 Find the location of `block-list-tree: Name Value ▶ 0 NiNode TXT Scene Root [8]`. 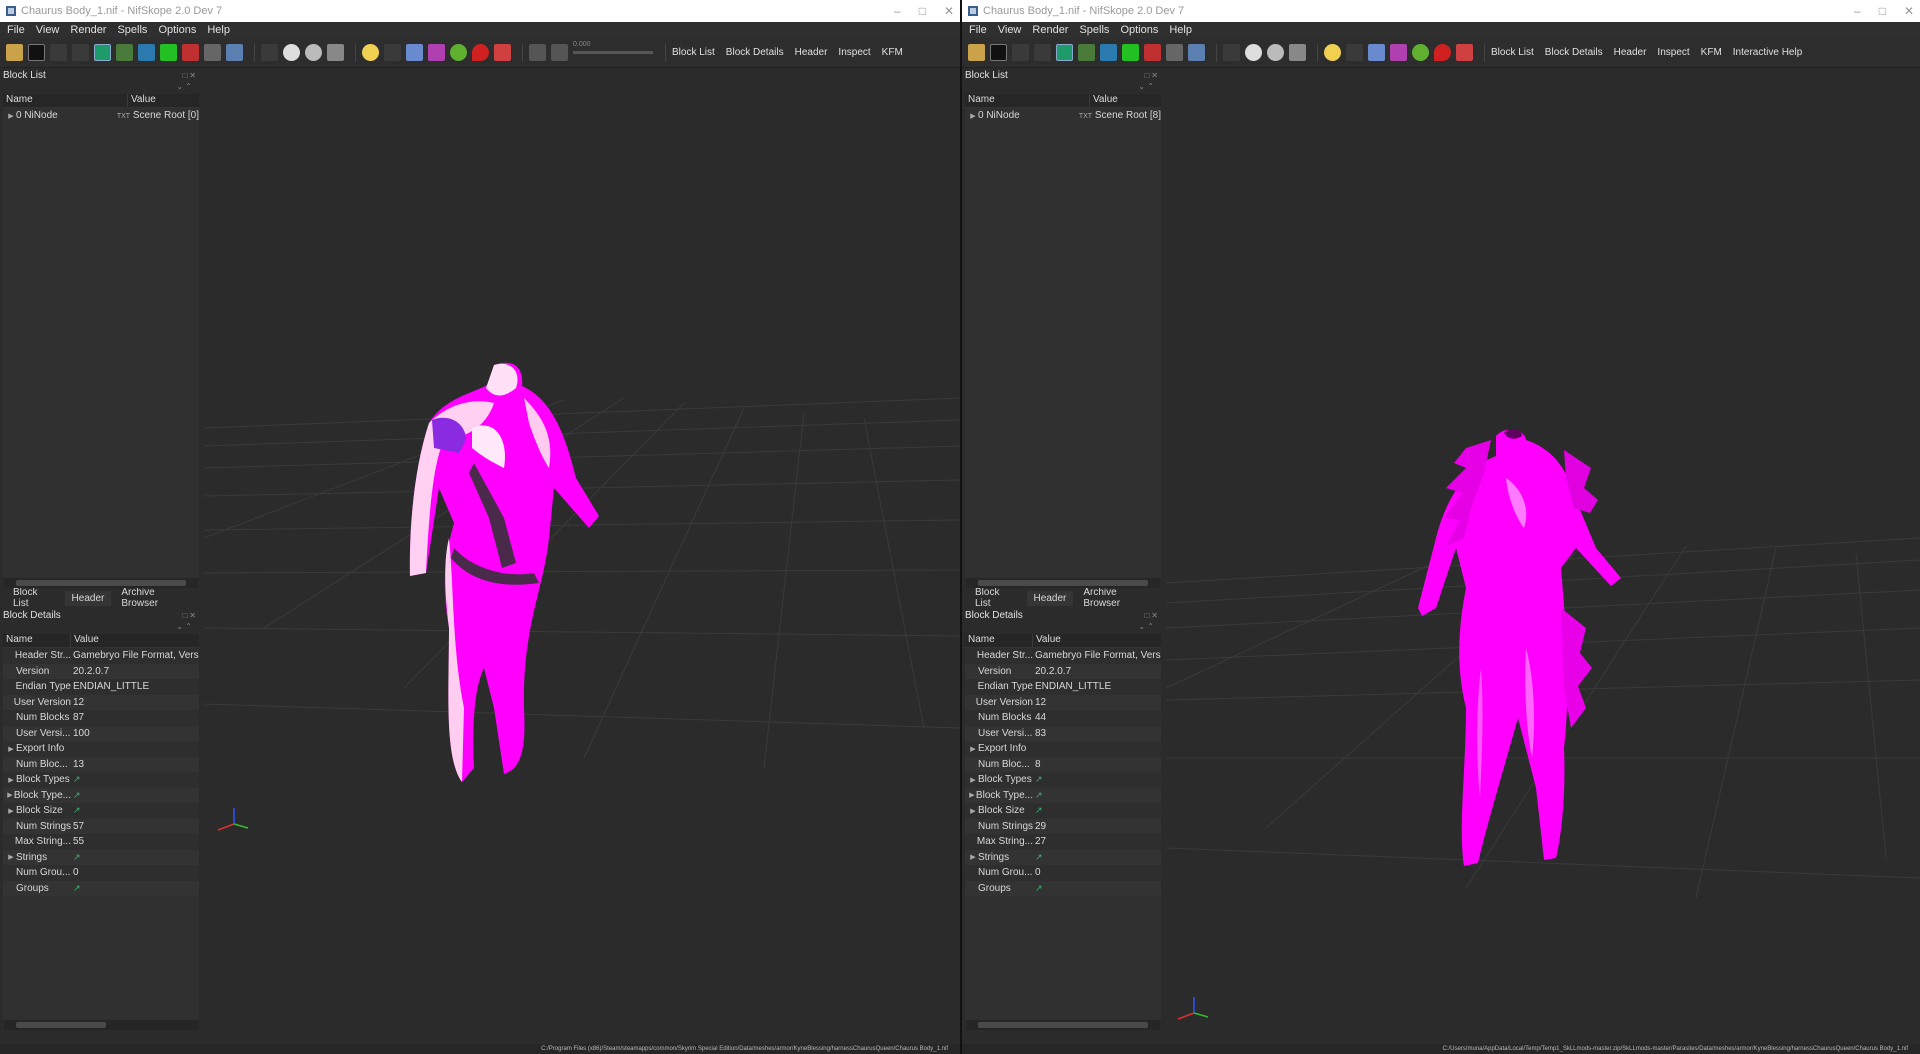

block-list-tree: Name Value ▶ 0 NiNode TXT Scene Root [8] is located at coordinates (1063, 336).